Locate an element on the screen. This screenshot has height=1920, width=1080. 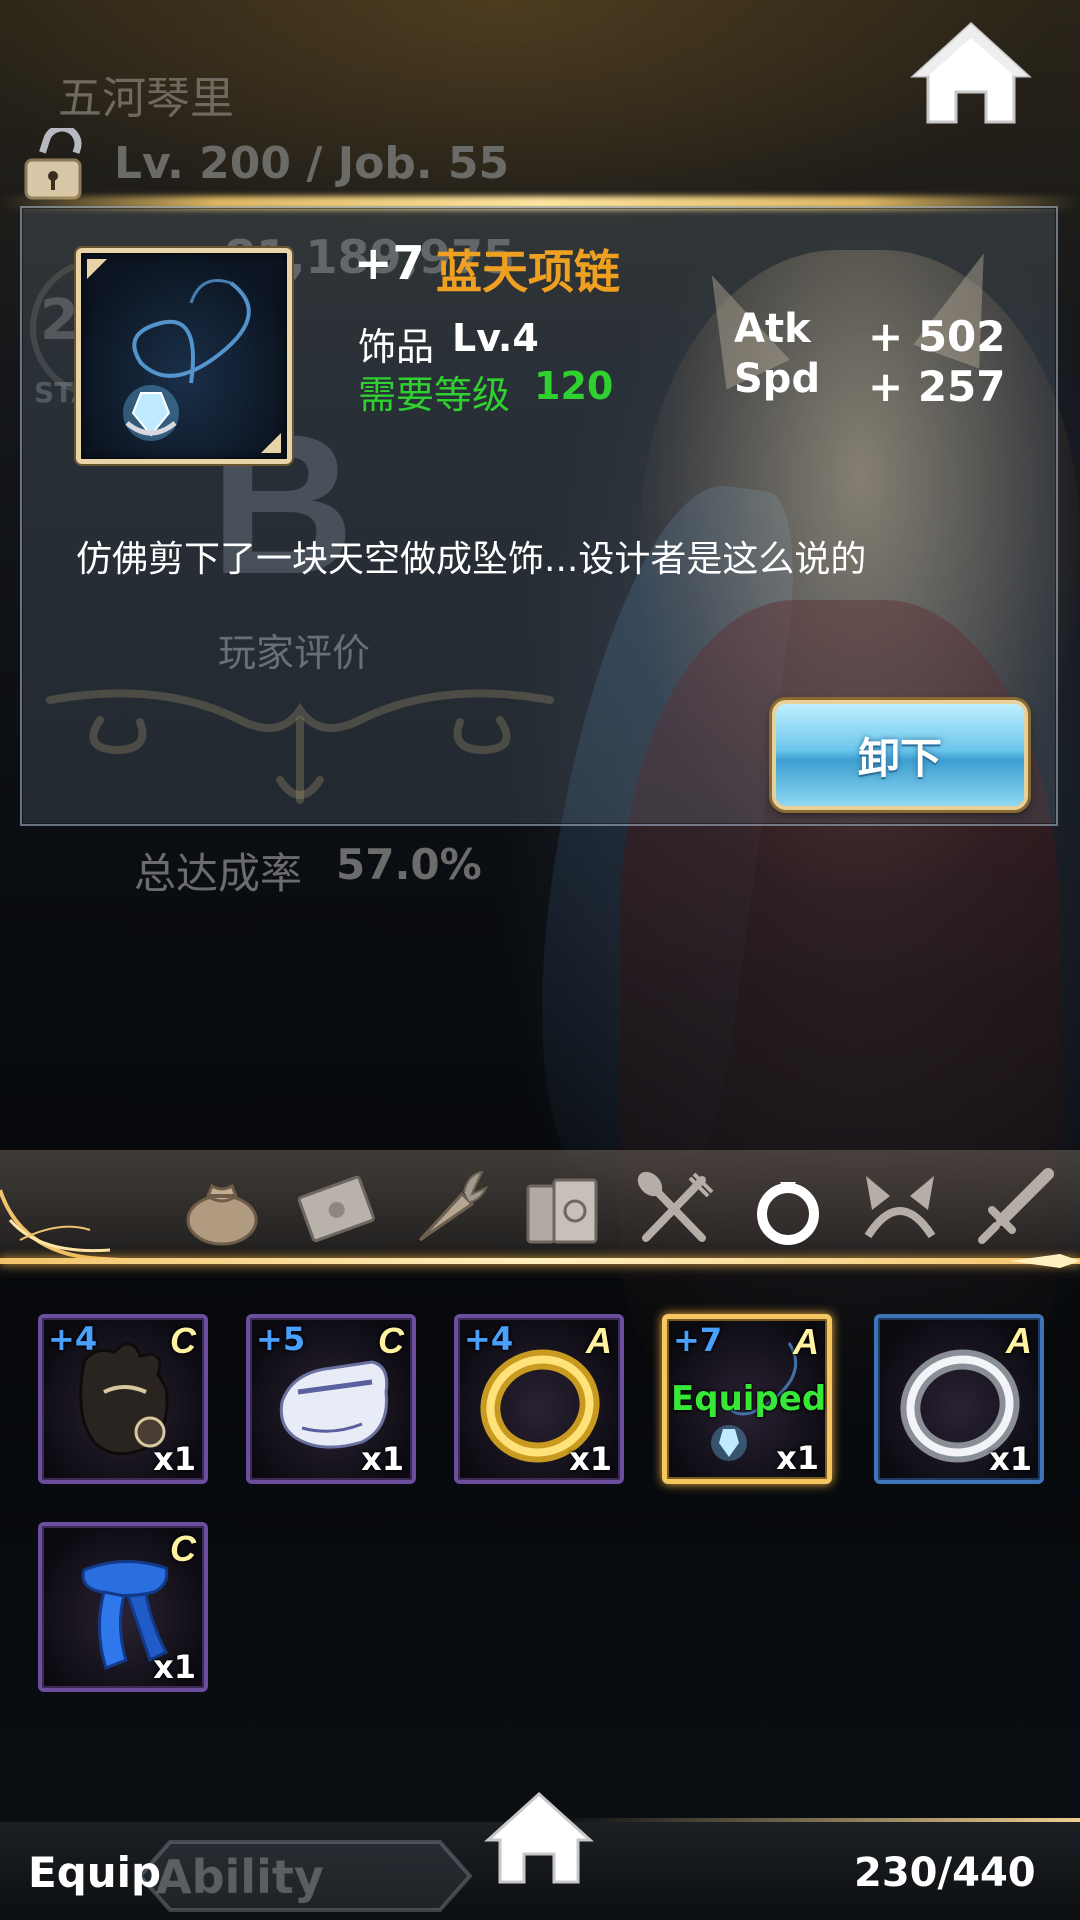
inventory-slot: A x1 is located at coordinates (959, 1399).